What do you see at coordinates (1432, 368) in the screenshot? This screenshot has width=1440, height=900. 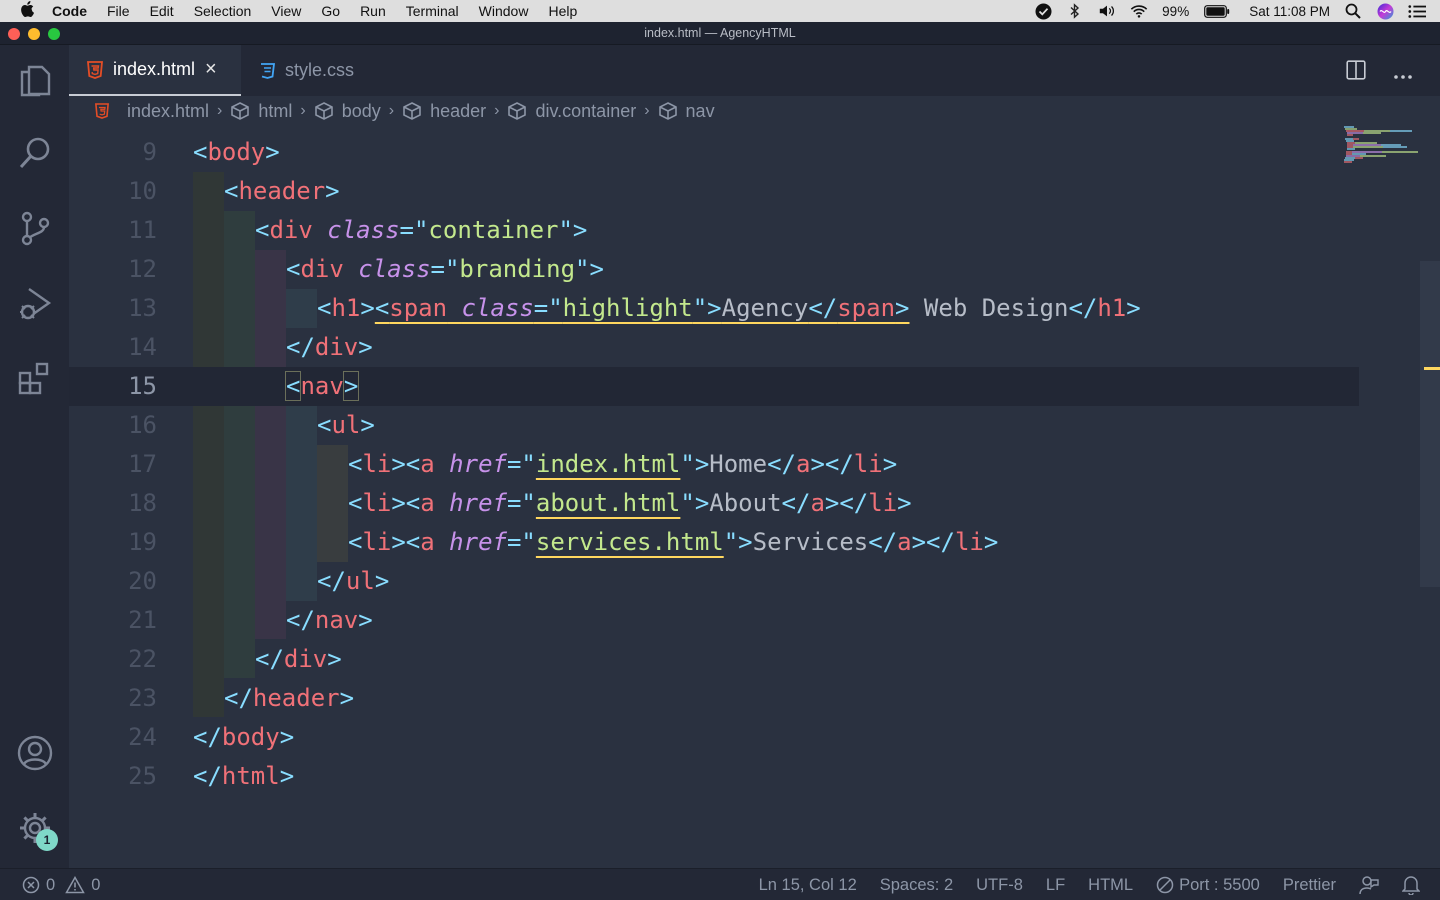 I see `scrollbar-warning-marker` at bounding box center [1432, 368].